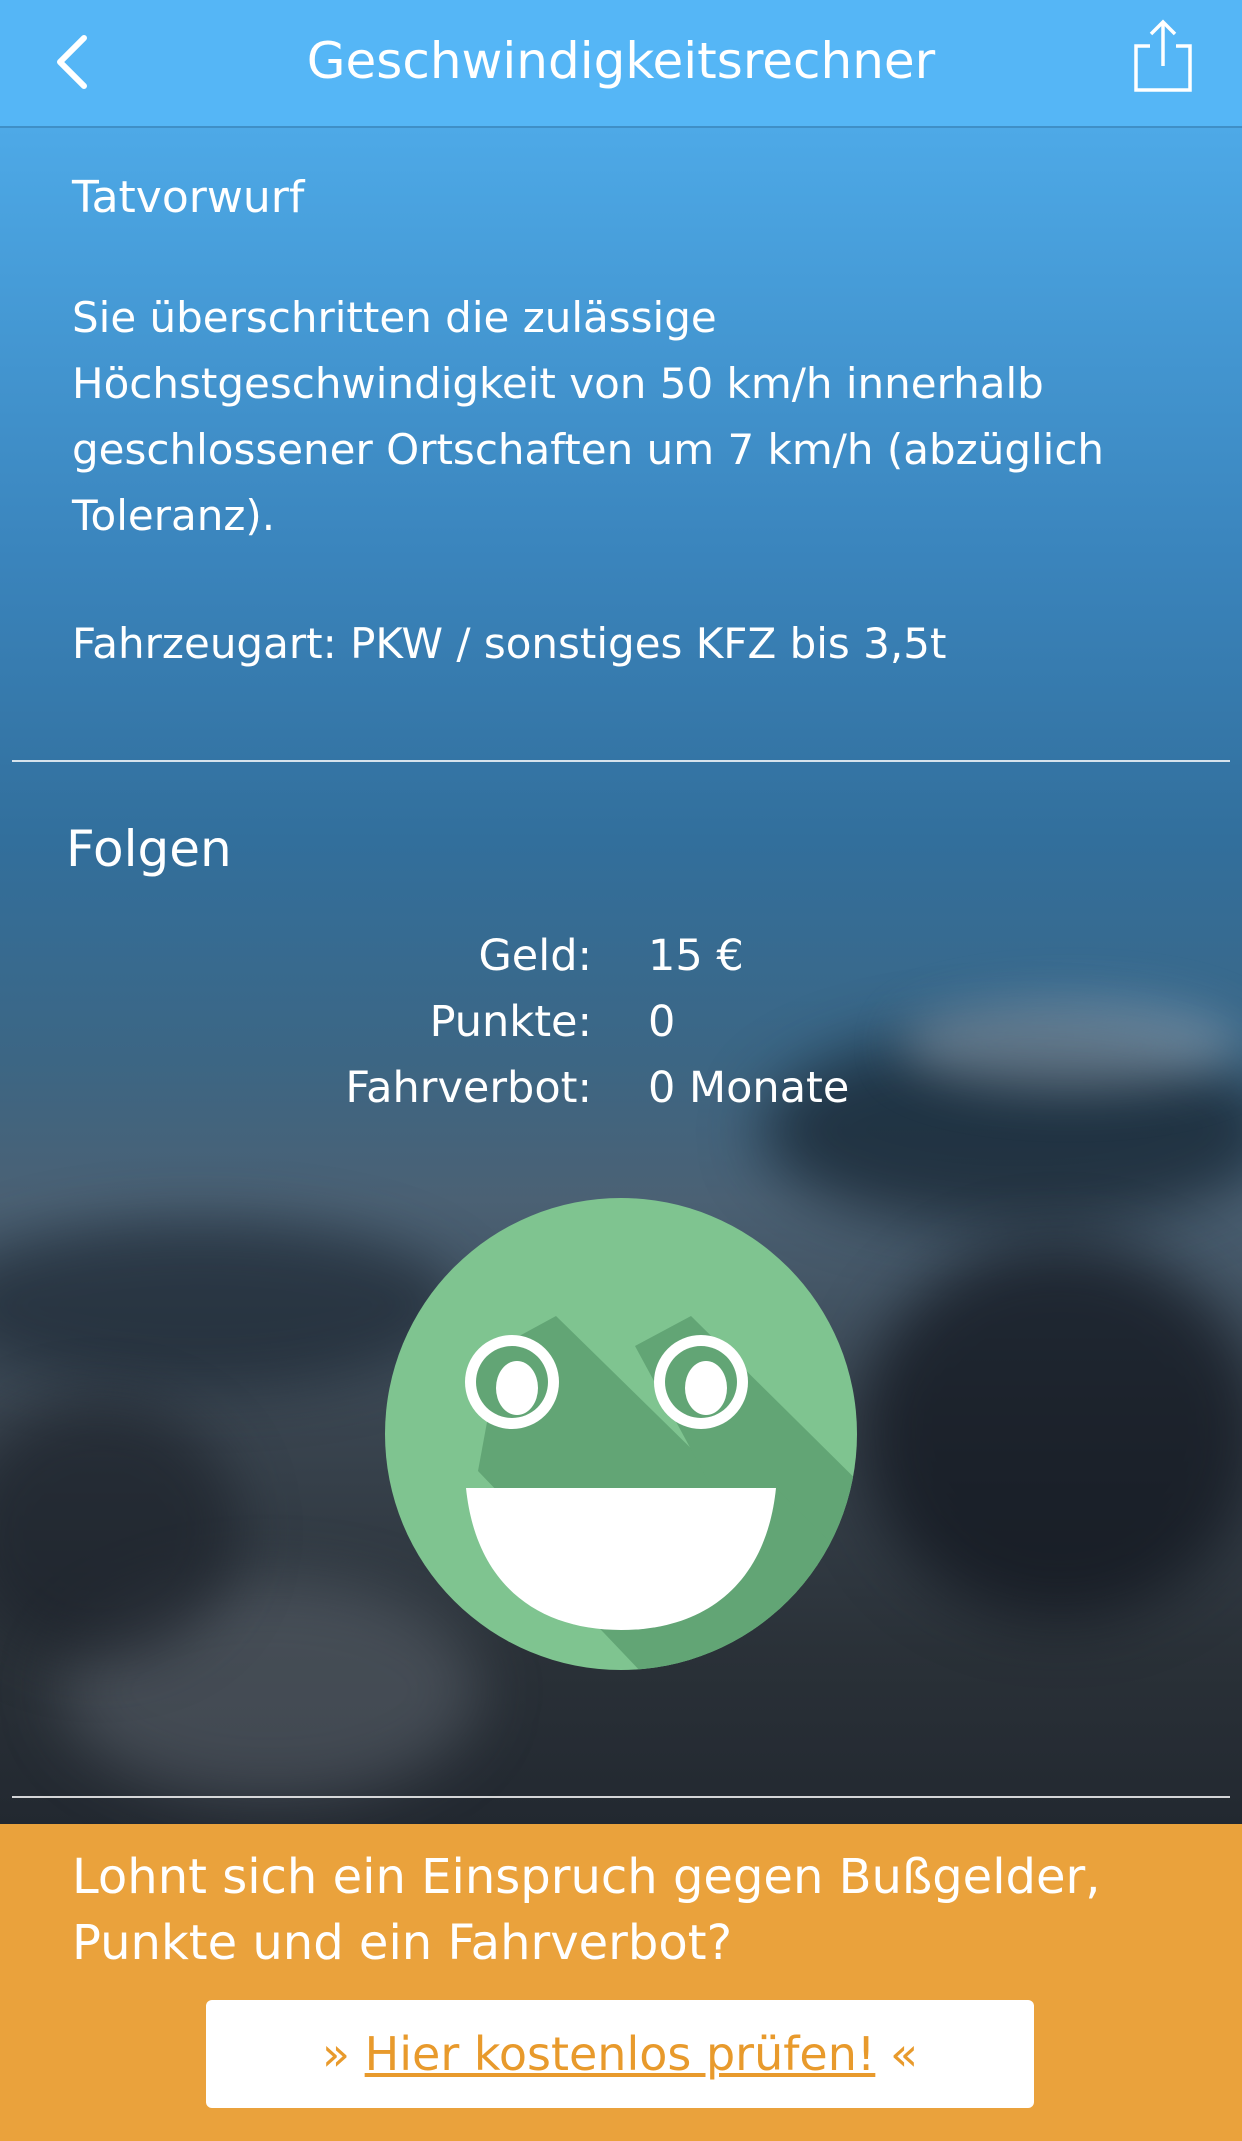 The image size is (1242, 2141). I want to click on consequence-label: Geld:, so click(535, 956).